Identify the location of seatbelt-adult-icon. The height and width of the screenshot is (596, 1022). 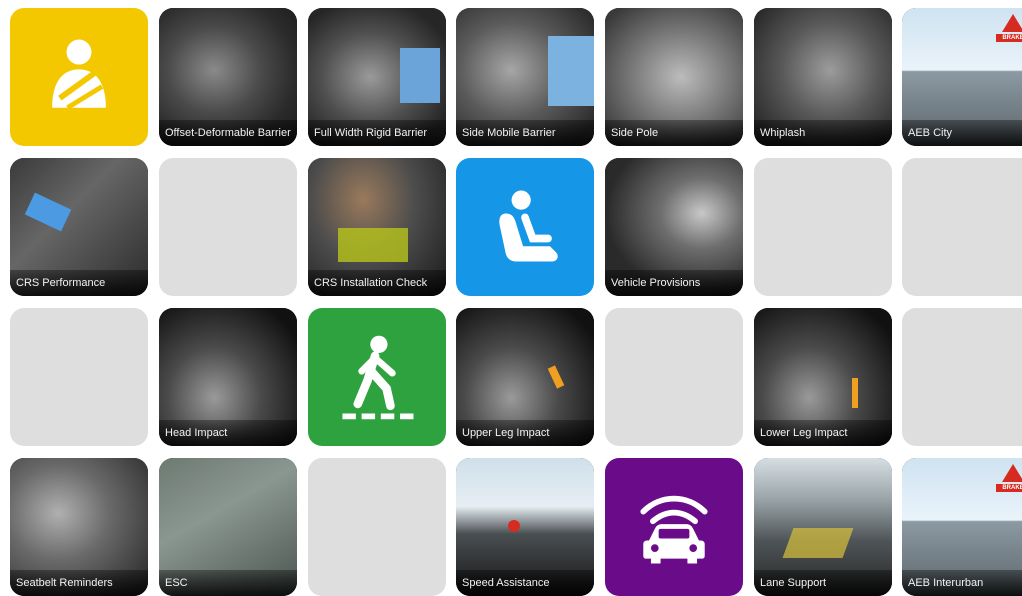
(79, 74).